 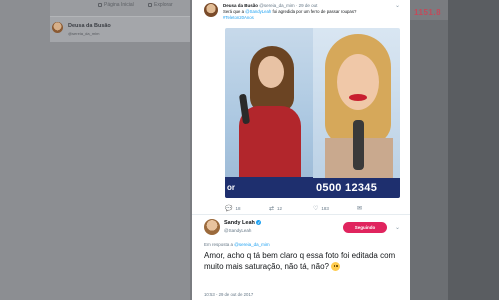 What do you see at coordinates (271, 72) in the screenshot?
I see `photo-left-face` at bounding box center [271, 72].